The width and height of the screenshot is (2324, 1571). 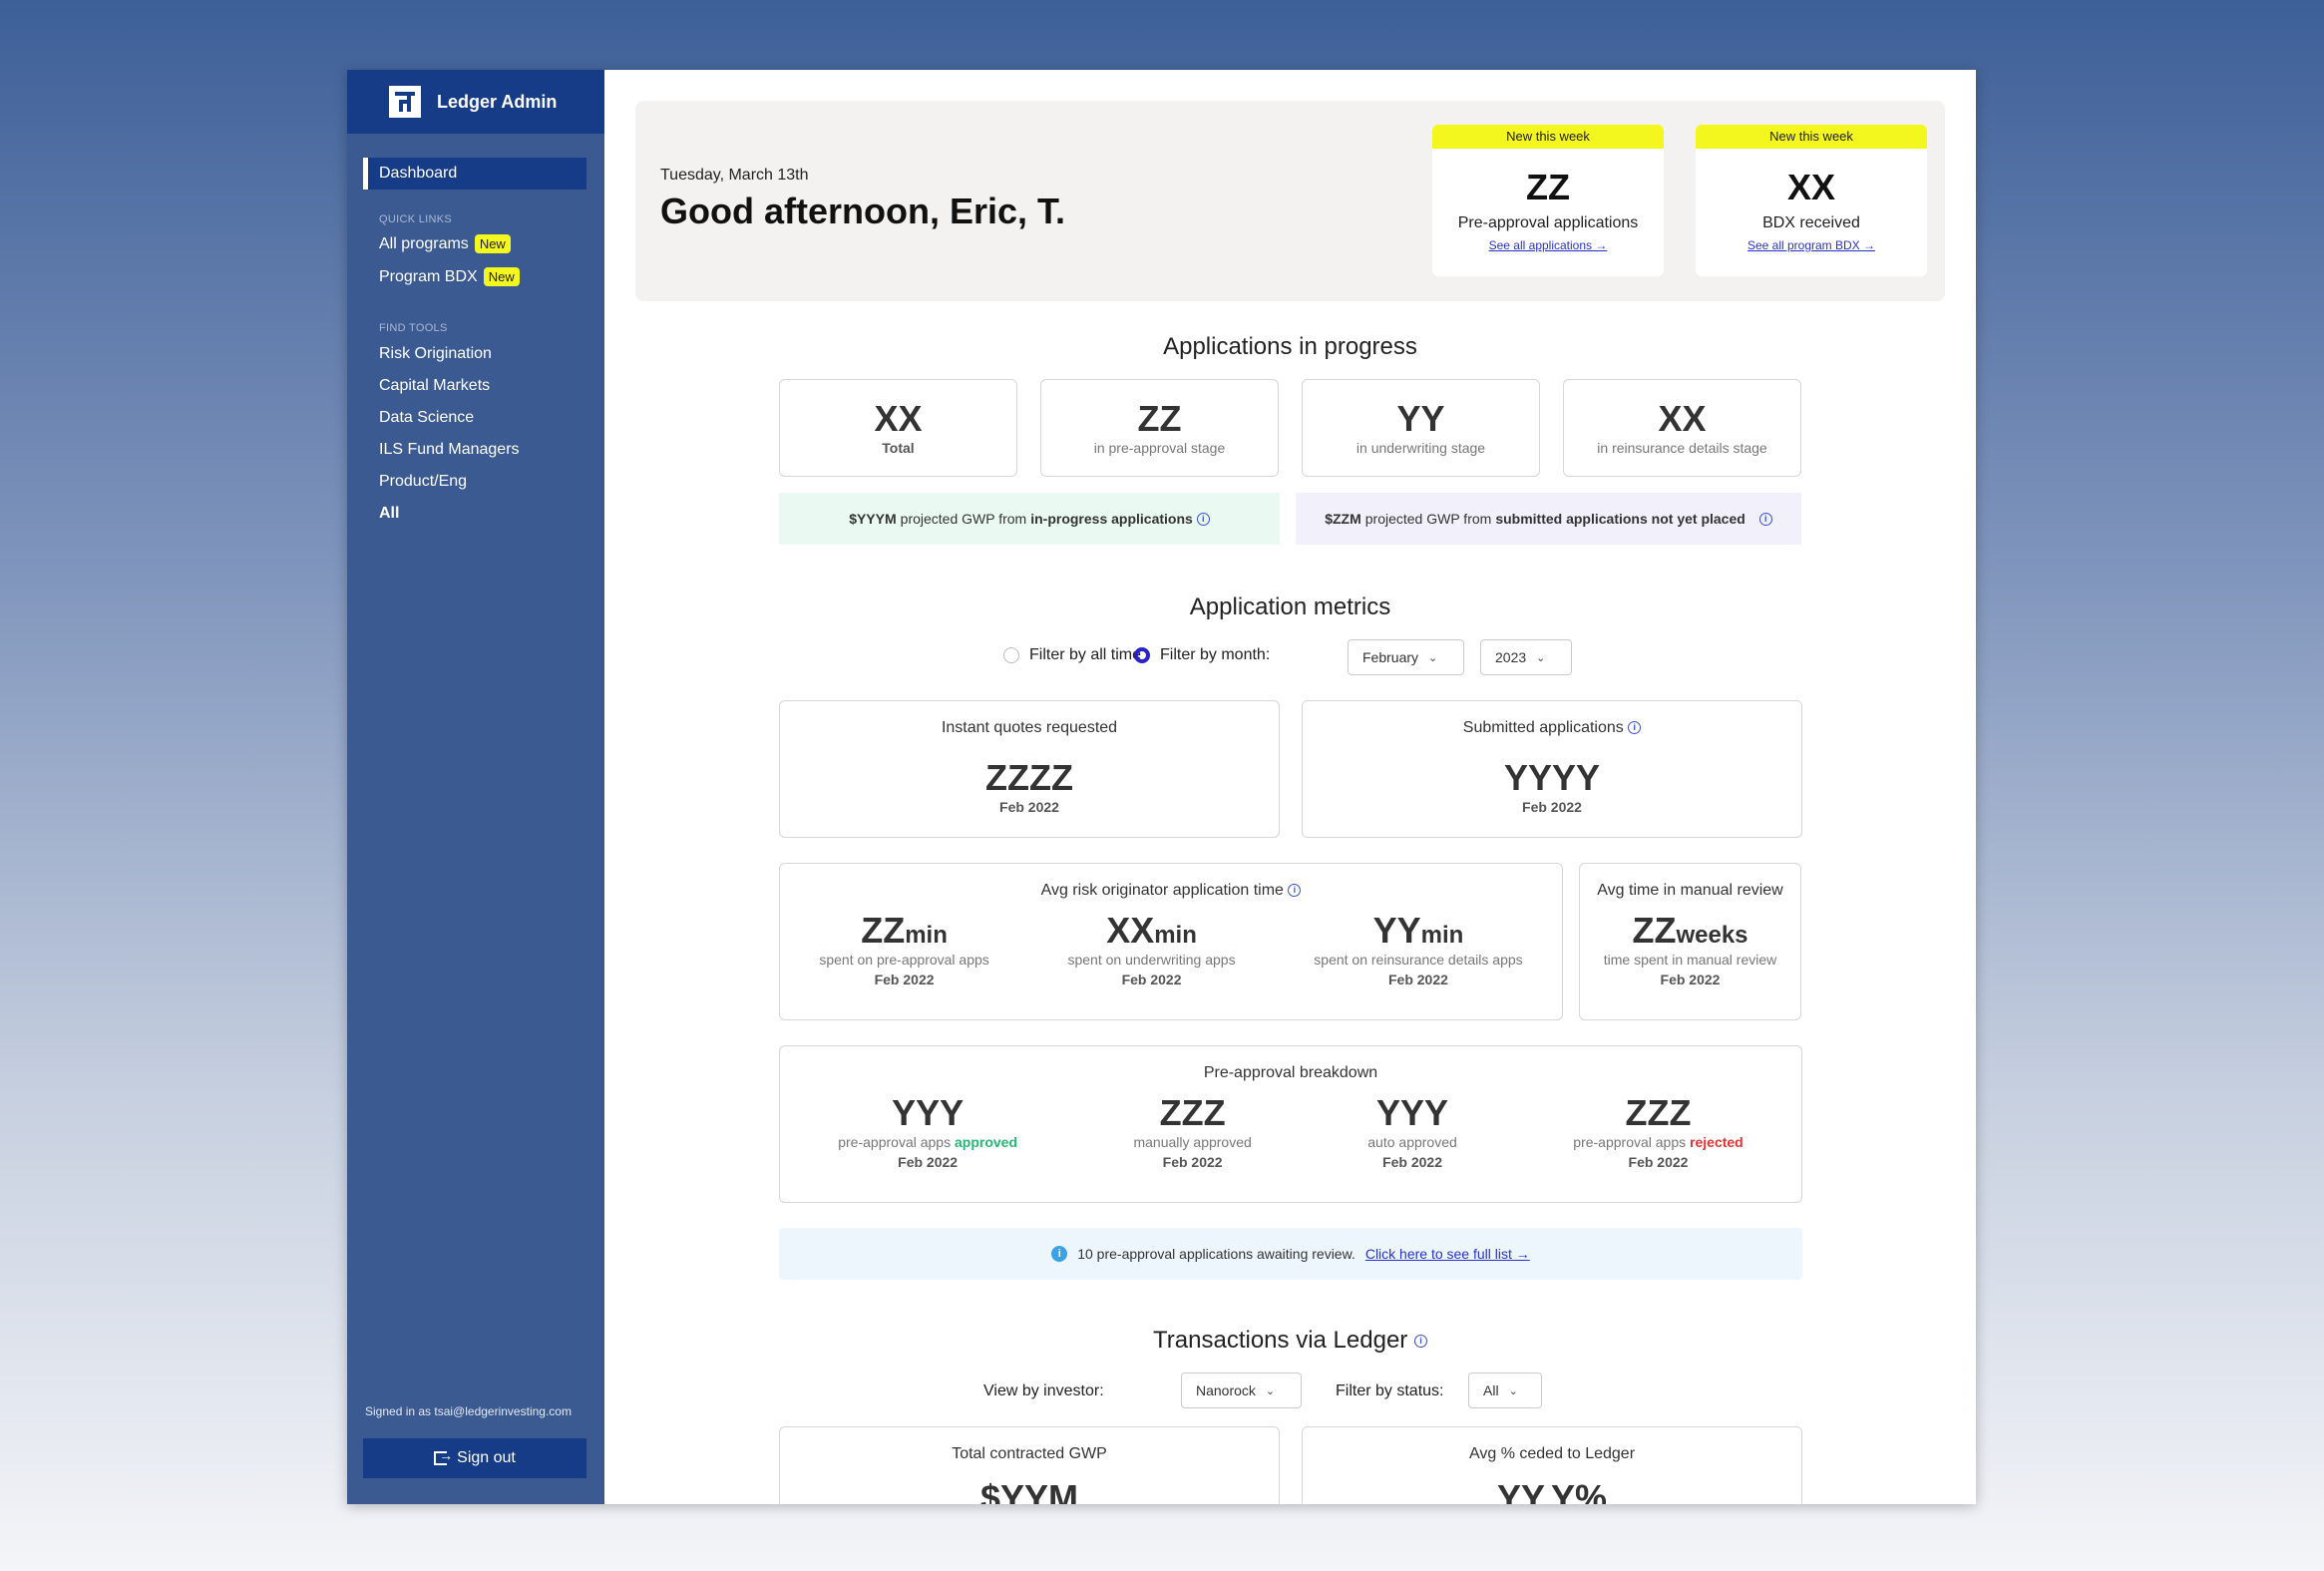 I want to click on breakdown-metric: ZZZ pre-approval apps rejected Feb 2022, so click(x=1658, y=1131).